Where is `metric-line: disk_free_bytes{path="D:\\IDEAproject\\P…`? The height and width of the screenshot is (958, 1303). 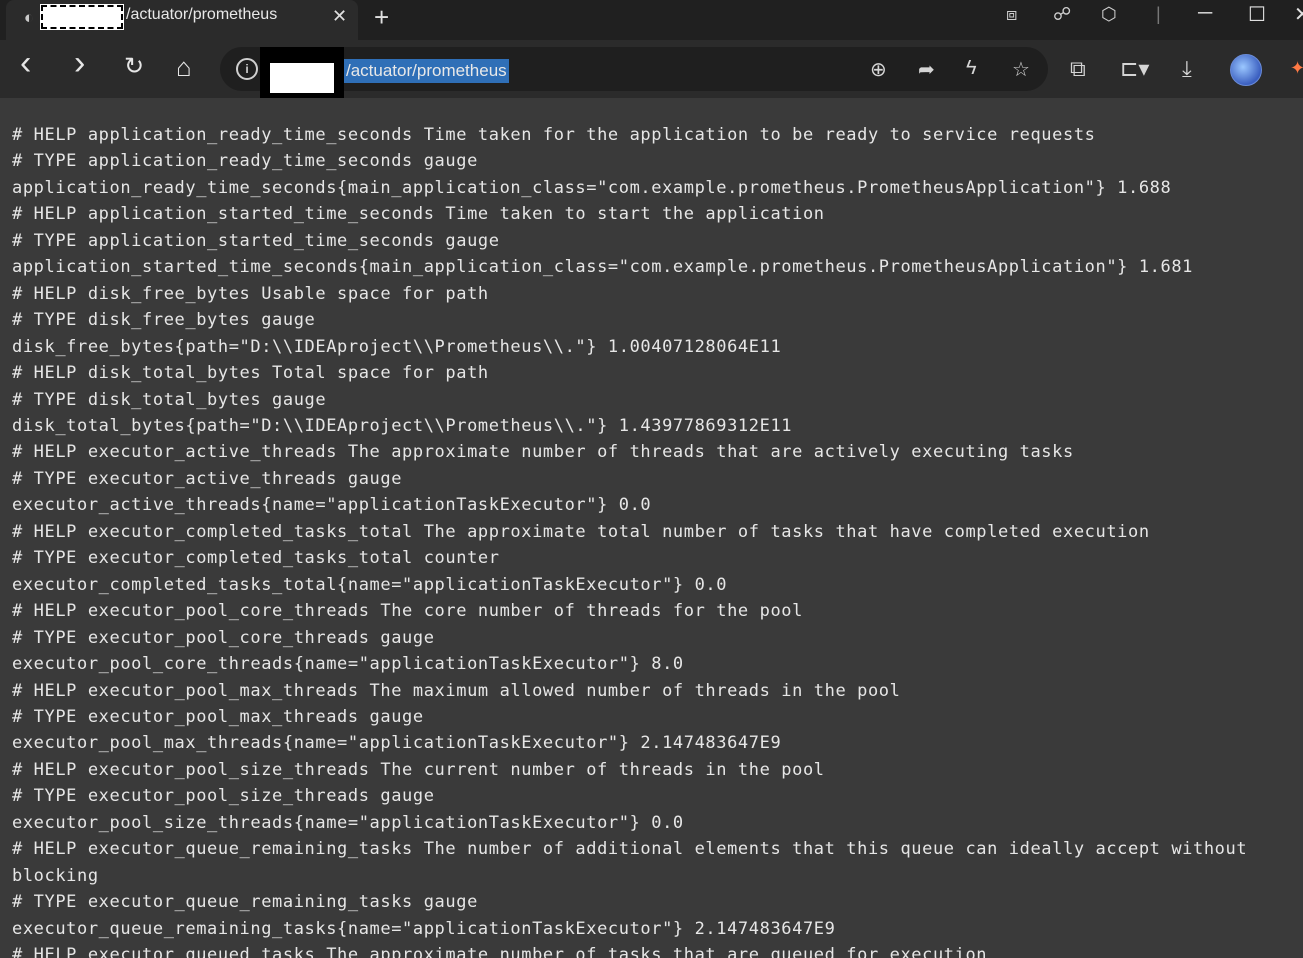
metric-line: disk_free_bytes{path="D:\\IDEAproject\\P… is located at coordinates (397, 346).